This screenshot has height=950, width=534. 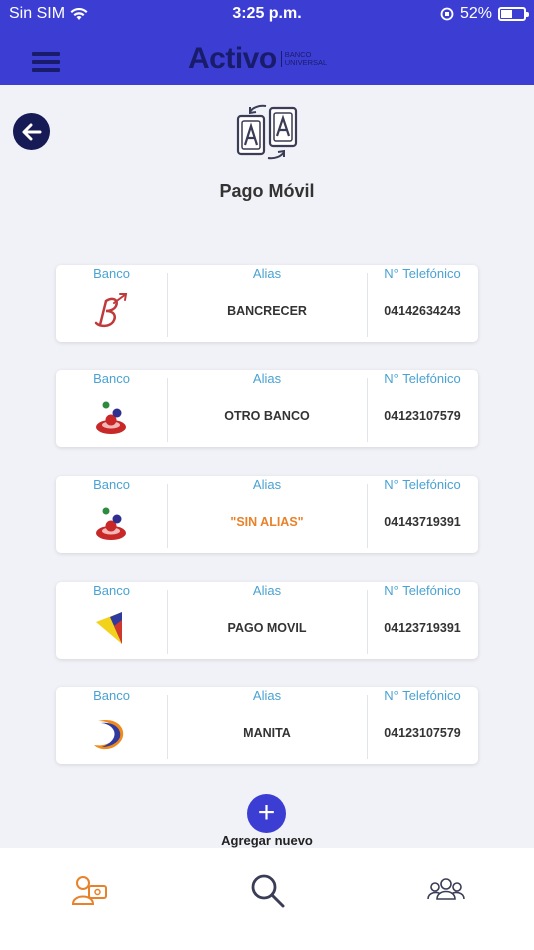 I want to click on alias-cell: Alias "SIN ALIAS", so click(x=267, y=514).